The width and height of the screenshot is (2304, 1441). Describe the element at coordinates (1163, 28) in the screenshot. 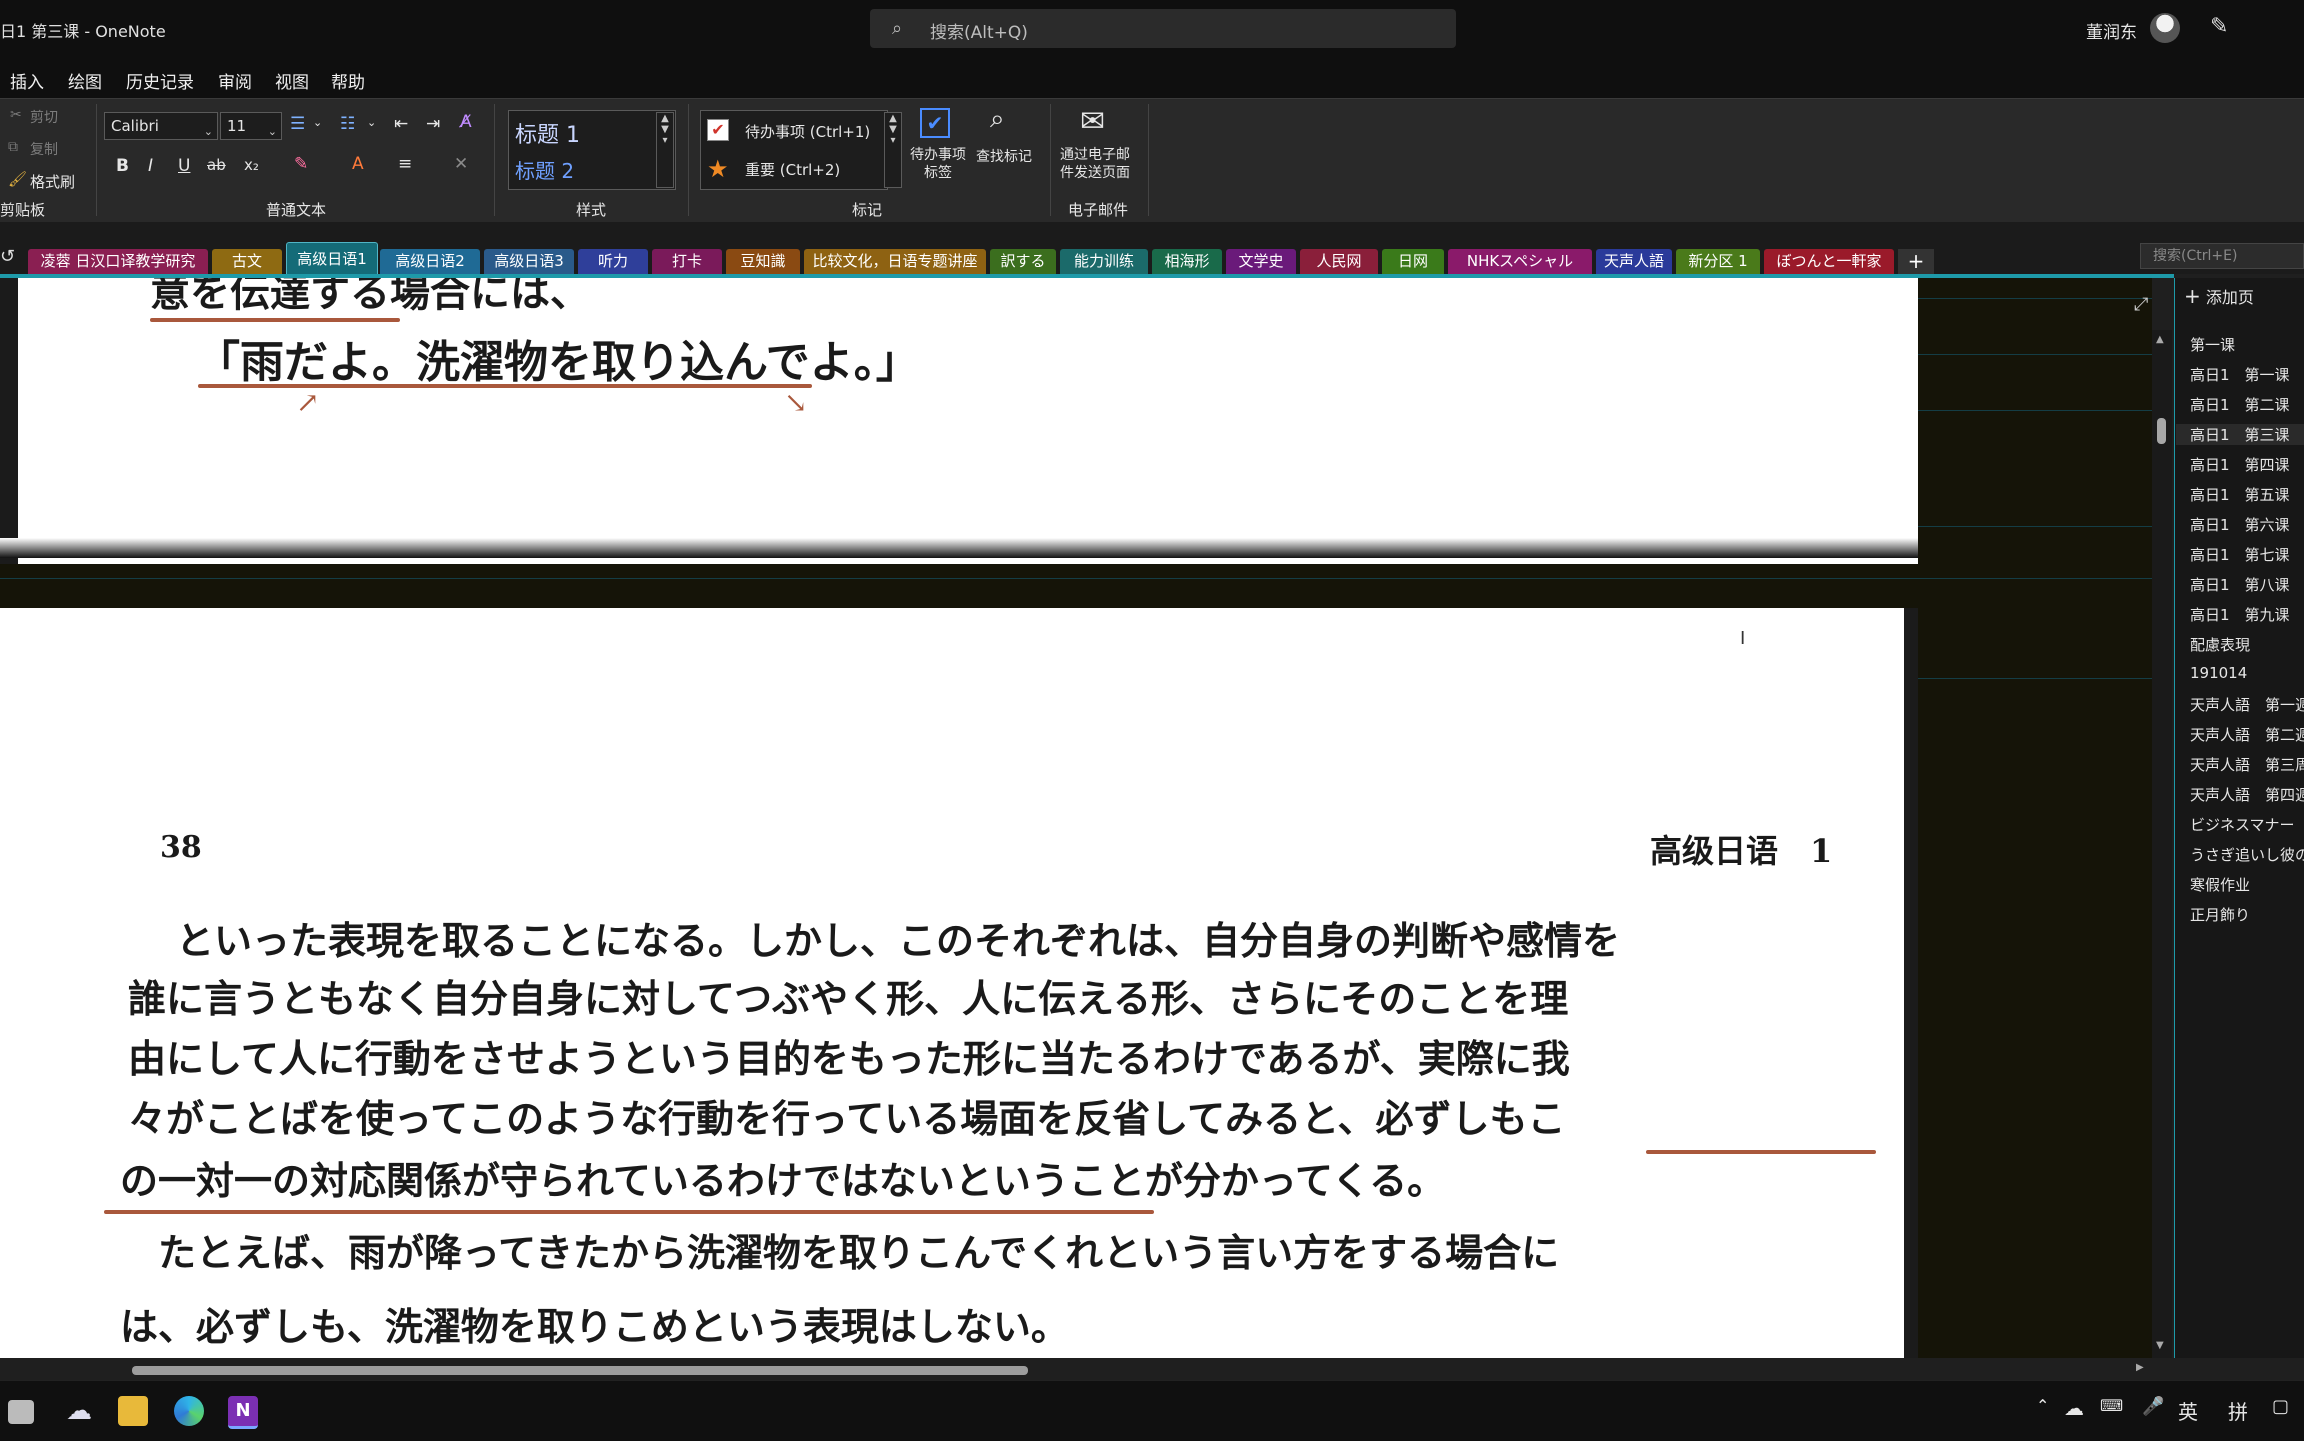

I see `search-input: ⌕ 搜索(Alt+Q)` at that location.